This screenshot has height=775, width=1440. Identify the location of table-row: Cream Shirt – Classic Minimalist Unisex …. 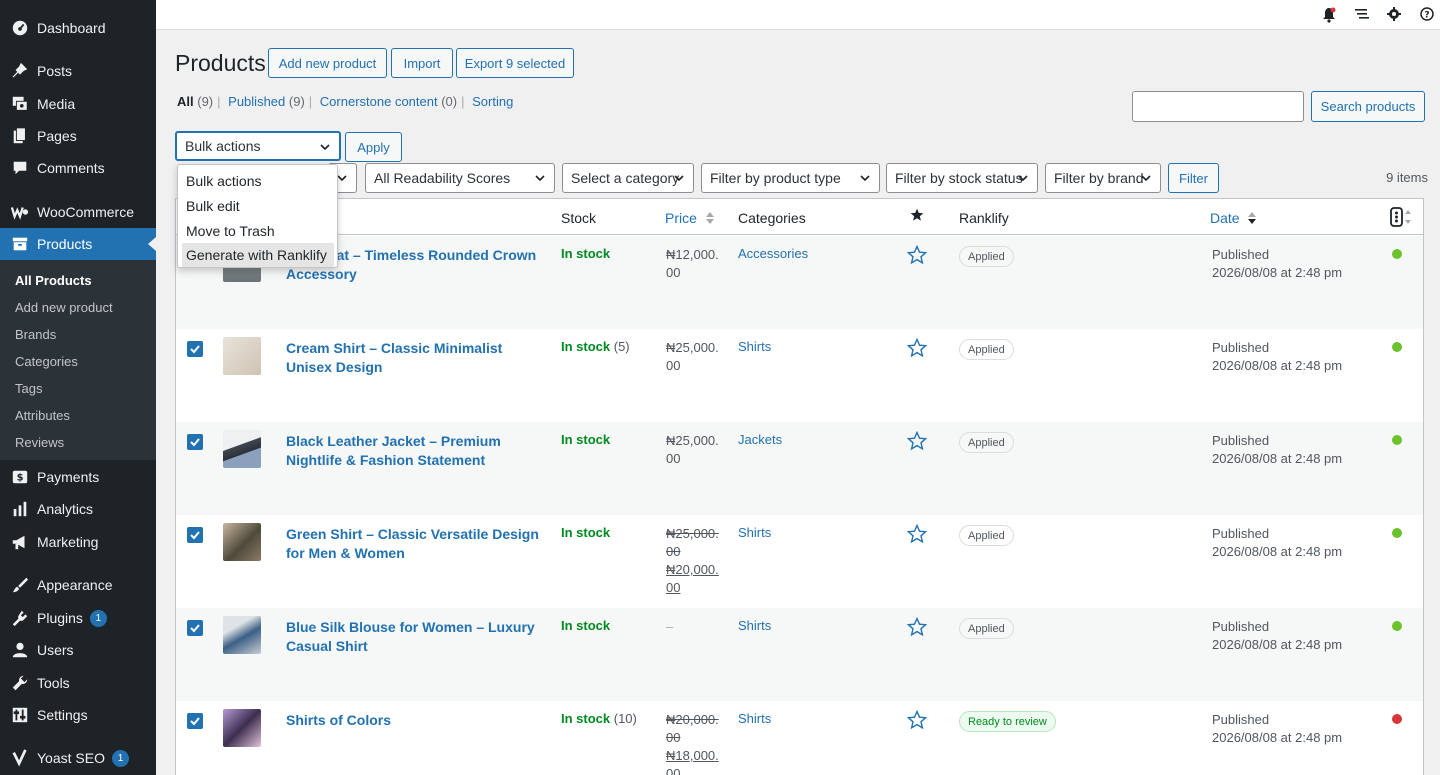
(799, 375).